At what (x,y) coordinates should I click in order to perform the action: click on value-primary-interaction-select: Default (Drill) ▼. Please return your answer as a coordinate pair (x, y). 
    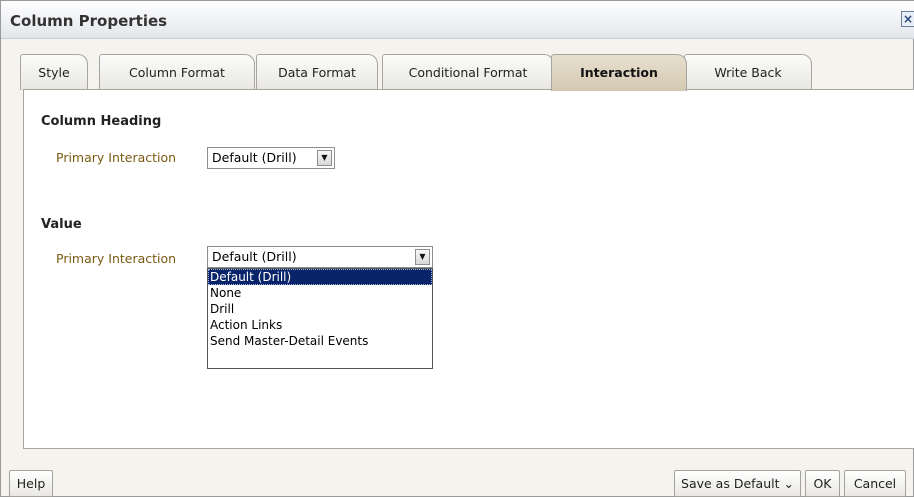
    Looking at the image, I should click on (320, 257).